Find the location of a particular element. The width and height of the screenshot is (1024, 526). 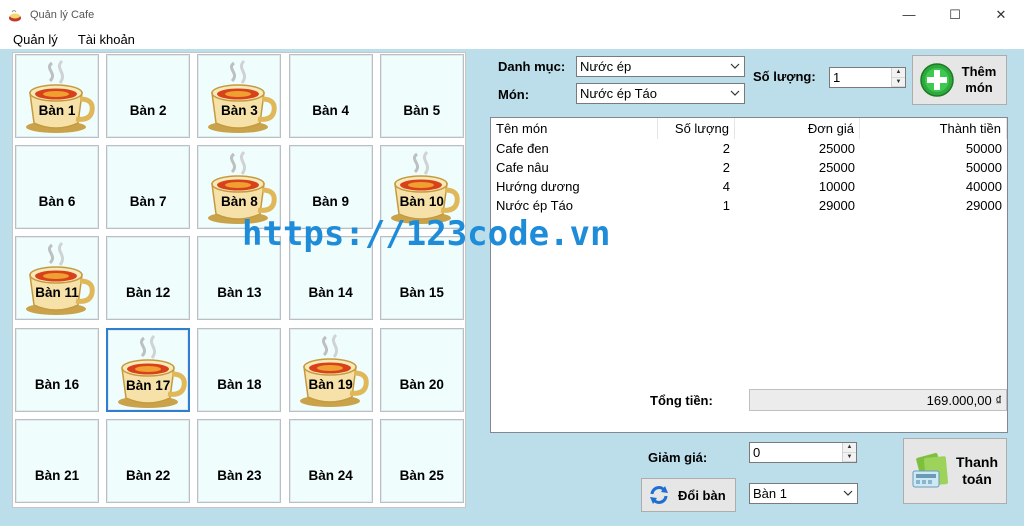

title-bar: Quản lý Cafe — ☐ ✕ is located at coordinates (512, 14).